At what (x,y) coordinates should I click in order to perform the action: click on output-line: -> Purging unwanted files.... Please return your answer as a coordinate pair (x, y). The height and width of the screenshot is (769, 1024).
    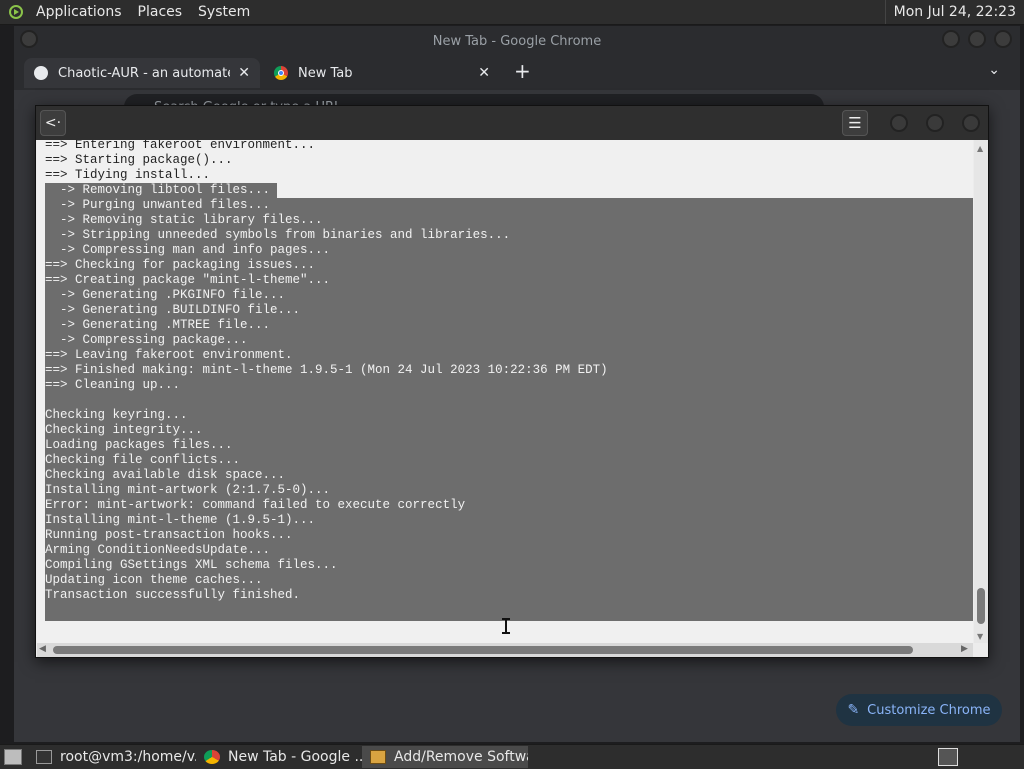
    Looking at the image, I should click on (158, 205).